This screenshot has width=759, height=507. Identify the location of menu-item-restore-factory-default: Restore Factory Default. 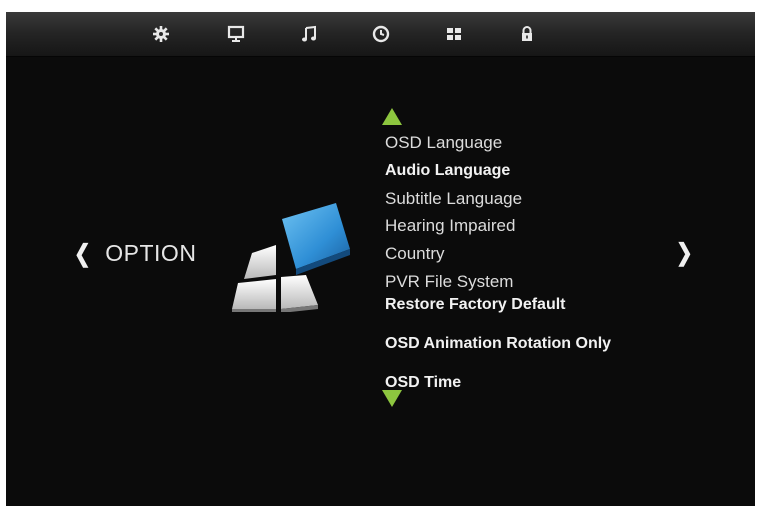
(475, 305).